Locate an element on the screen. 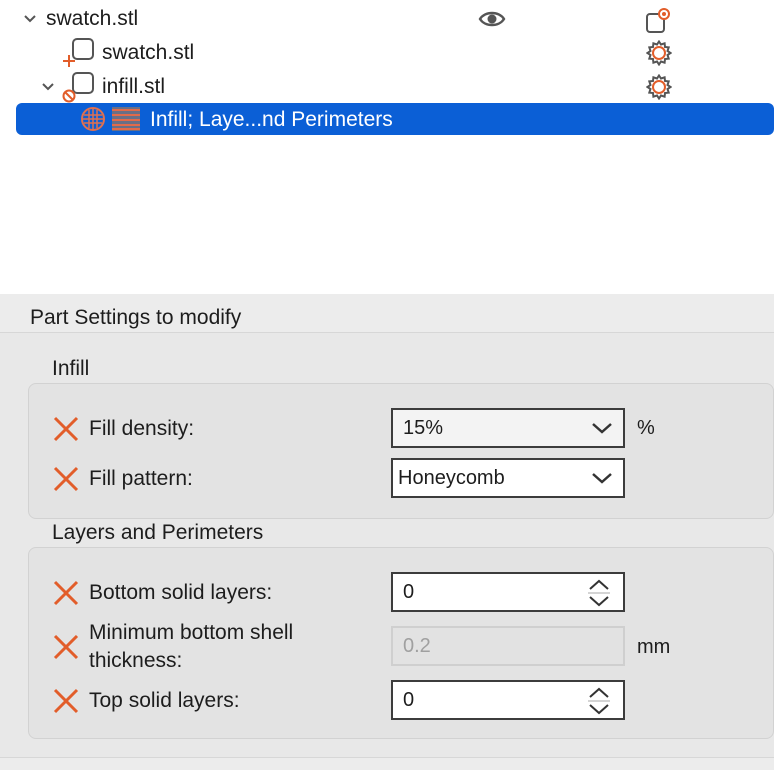 The image size is (774, 770). top-solid-layers-label: Top solid layers: is located at coordinates (164, 700).